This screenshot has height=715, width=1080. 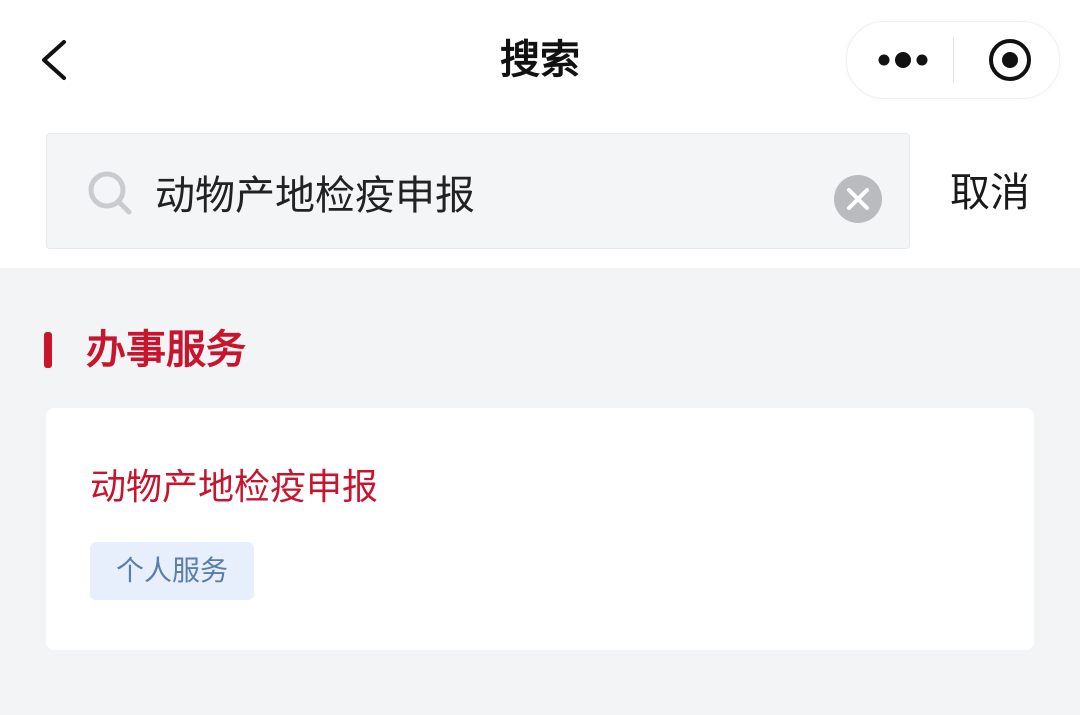 What do you see at coordinates (1010, 60) in the screenshot?
I see `target-circle-icon` at bounding box center [1010, 60].